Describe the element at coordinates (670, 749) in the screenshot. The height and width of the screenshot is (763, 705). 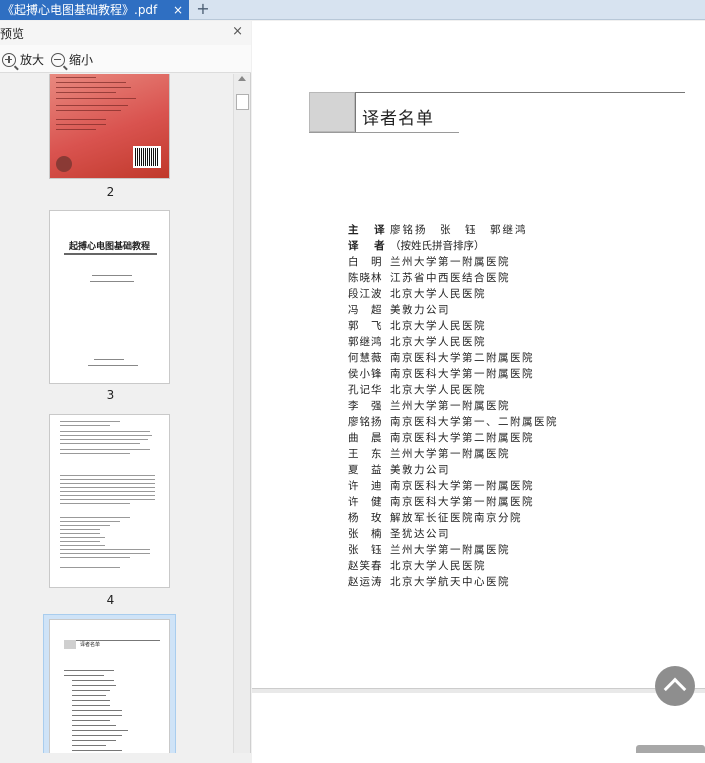
I see `status-tab` at that location.